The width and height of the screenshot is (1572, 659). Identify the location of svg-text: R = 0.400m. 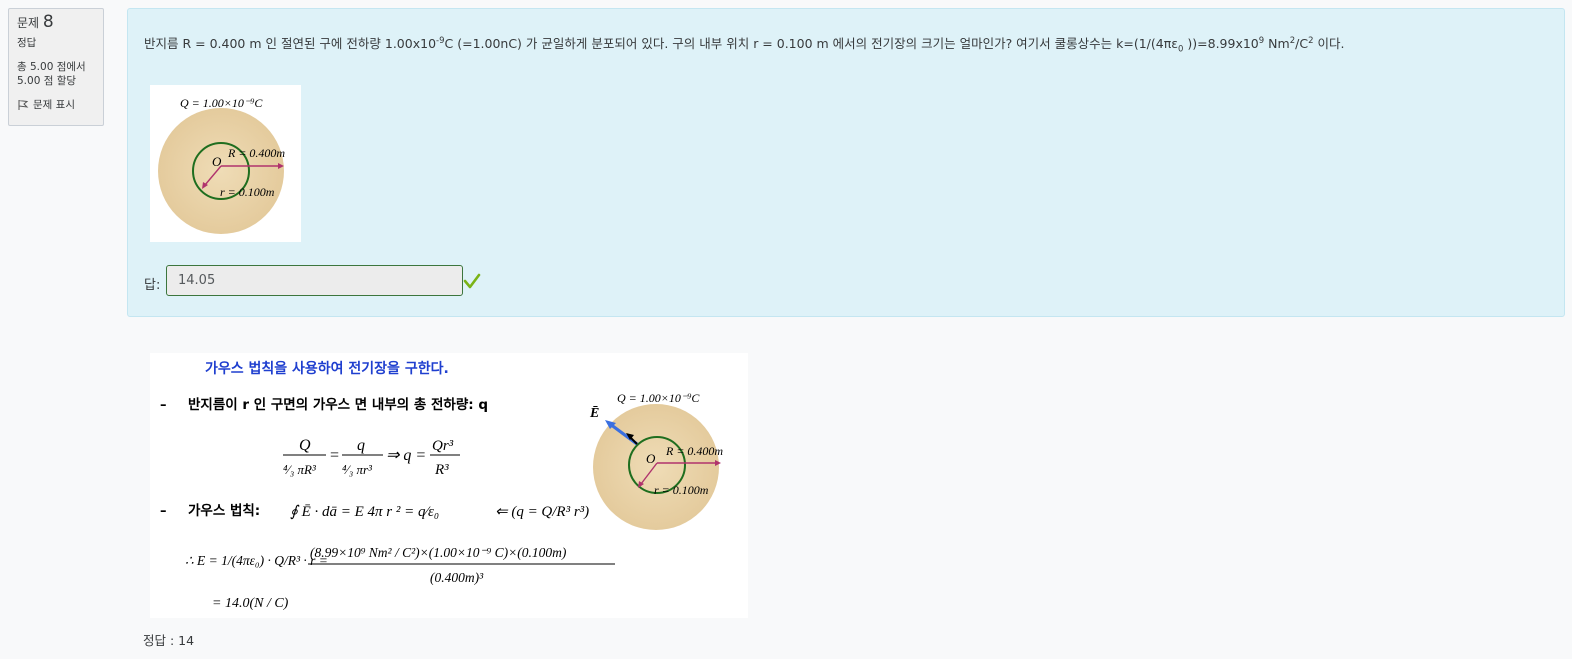
(694, 451).